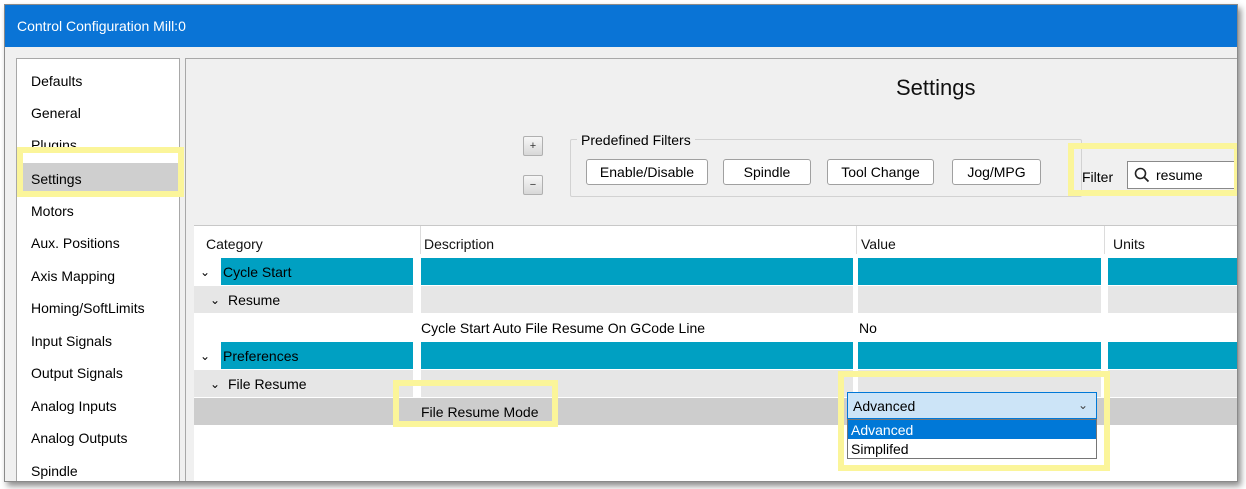 This screenshot has height=489, width=1246. What do you see at coordinates (972, 405) in the screenshot?
I see `file-resume-mode-select: Advanced ⌄` at bounding box center [972, 405].